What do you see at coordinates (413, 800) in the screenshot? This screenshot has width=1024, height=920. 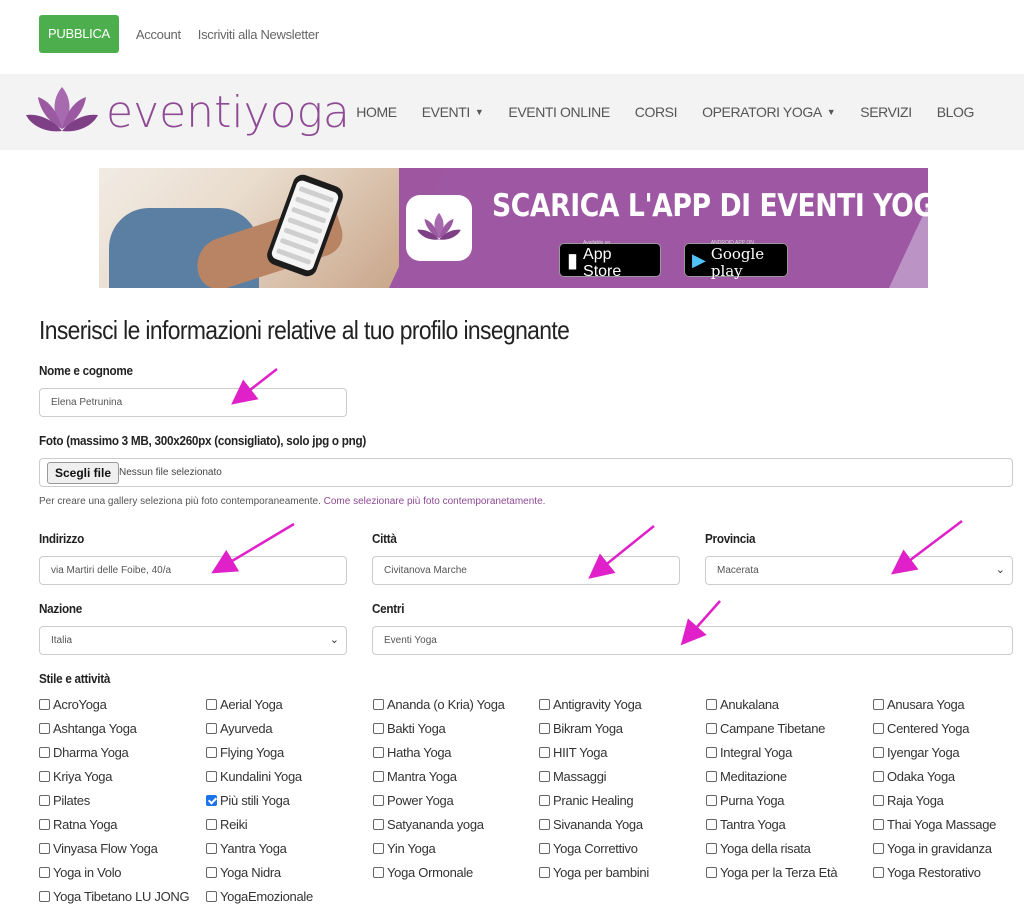 I see `style-checkbox: Power Yoga` at bounding box center [413, 800].